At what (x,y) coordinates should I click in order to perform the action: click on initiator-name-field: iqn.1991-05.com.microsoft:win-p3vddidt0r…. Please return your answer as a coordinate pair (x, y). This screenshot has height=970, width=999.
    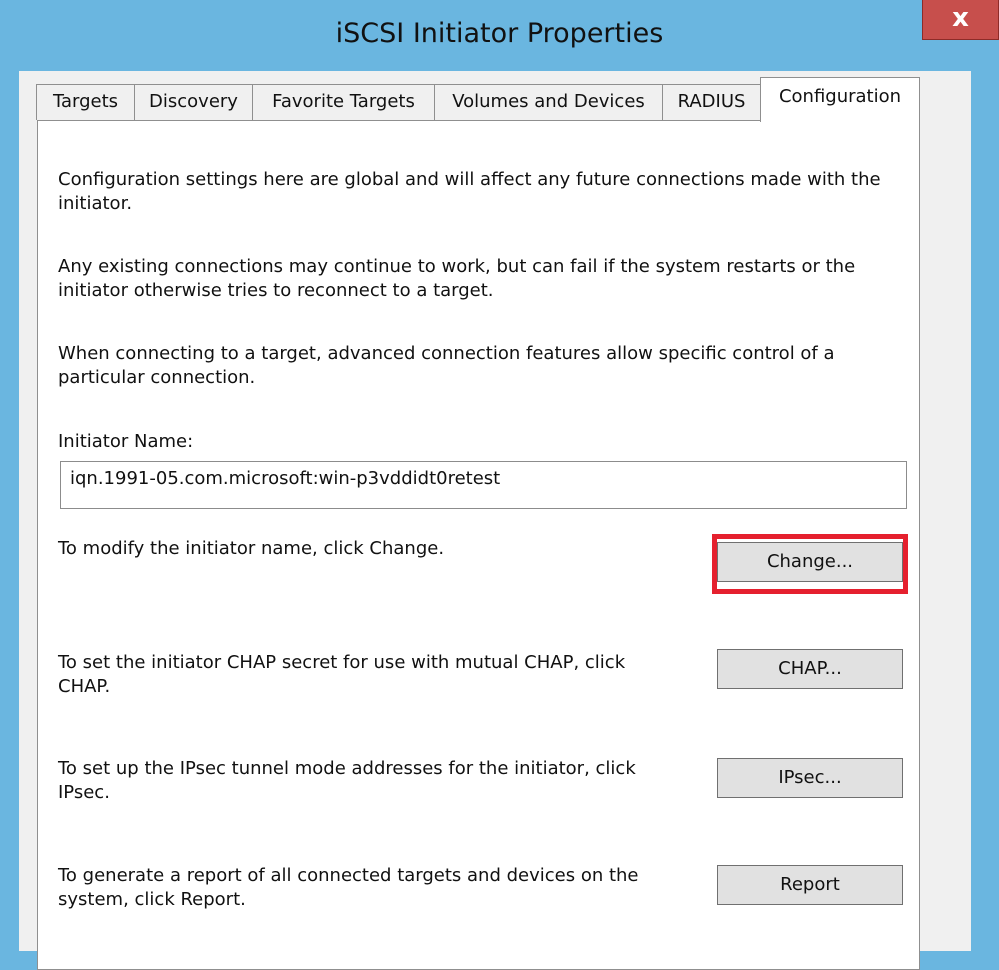
    Looking at the image, I should click on (483, 485).